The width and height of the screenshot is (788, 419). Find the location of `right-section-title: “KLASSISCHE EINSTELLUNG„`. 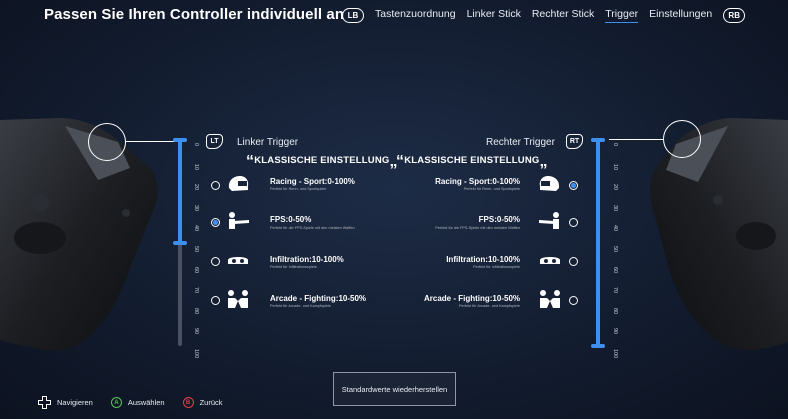

right-section-title: “KLASSISCHE EINSTELLUNG„ is located at coordinates (472, 162).